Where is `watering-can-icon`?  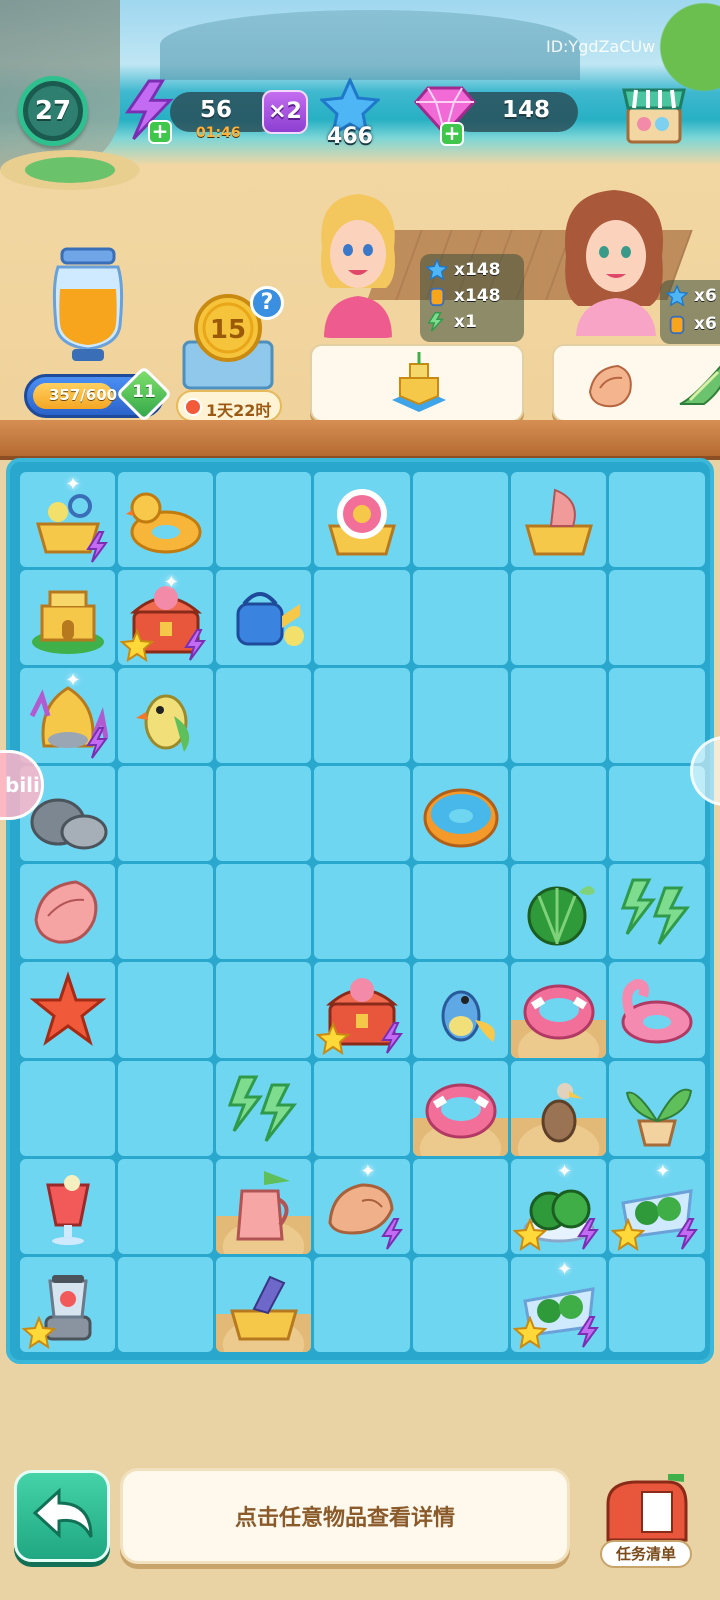
watering-can-icon is located at coordinates (264, 618).